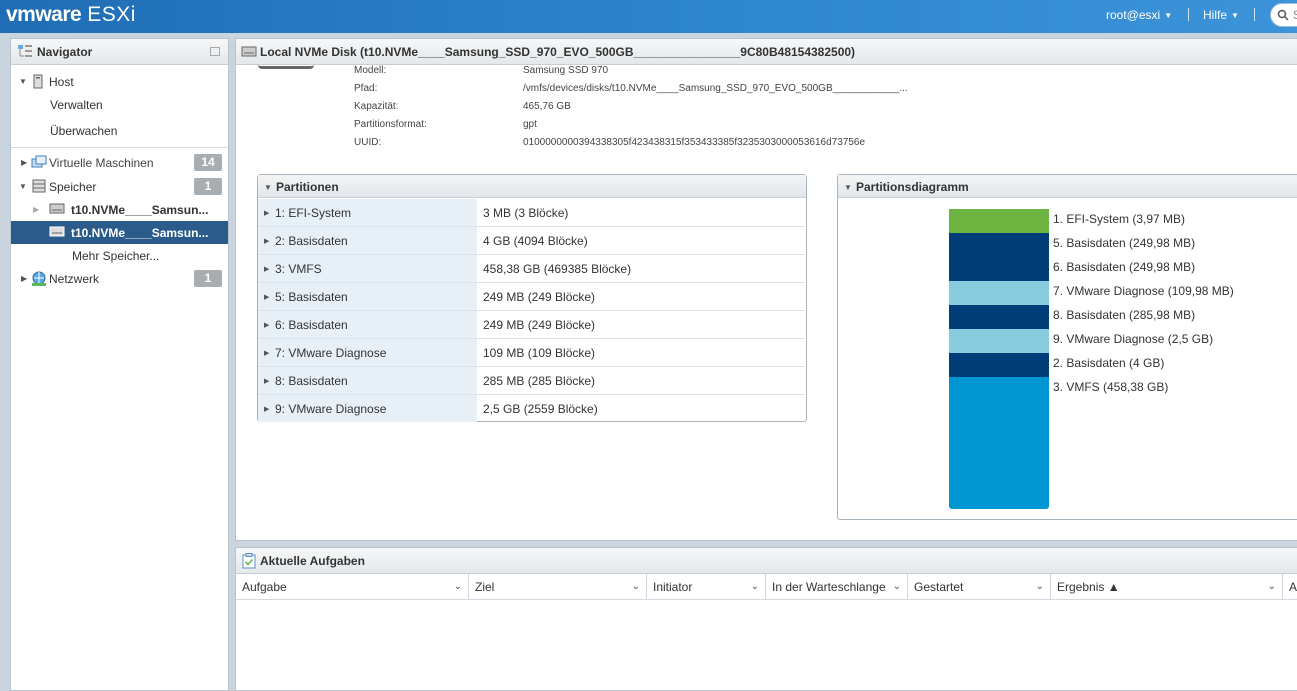 This screenshot has width=1297, height=691. I want to click on table-row: ▶ 9: VMware Diagnose 2,5 GB (2559 Blöcke), so click(531, 409).